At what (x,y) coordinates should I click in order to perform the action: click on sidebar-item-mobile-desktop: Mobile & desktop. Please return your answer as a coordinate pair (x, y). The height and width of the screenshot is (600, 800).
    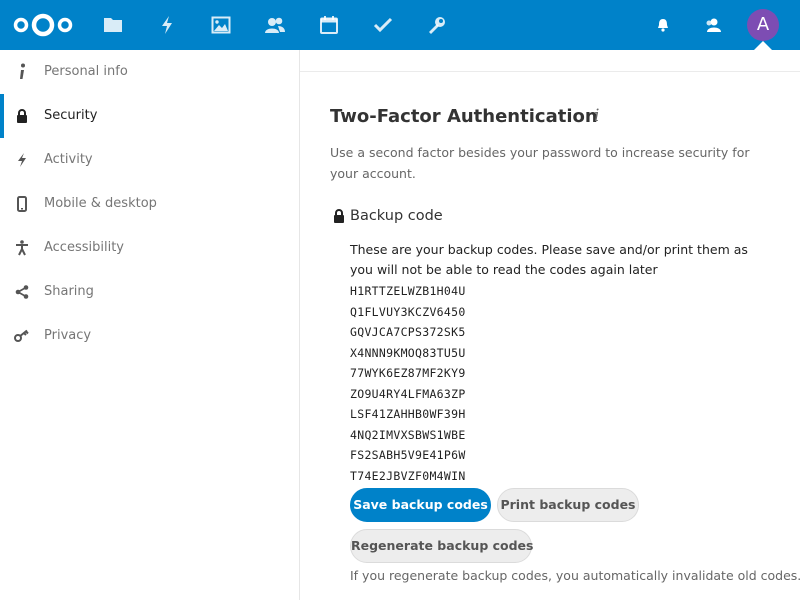
    Looking at the image, I should click on (149, 204).